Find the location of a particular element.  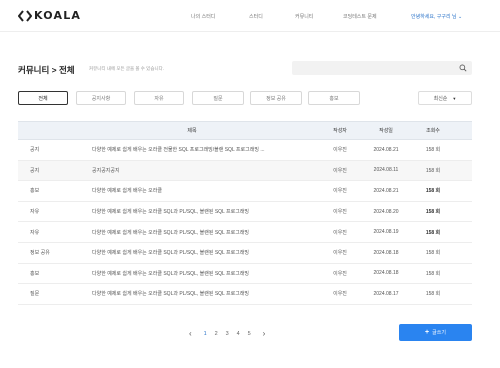

koala-logo: KOALA is located at coordinates (49, 16).